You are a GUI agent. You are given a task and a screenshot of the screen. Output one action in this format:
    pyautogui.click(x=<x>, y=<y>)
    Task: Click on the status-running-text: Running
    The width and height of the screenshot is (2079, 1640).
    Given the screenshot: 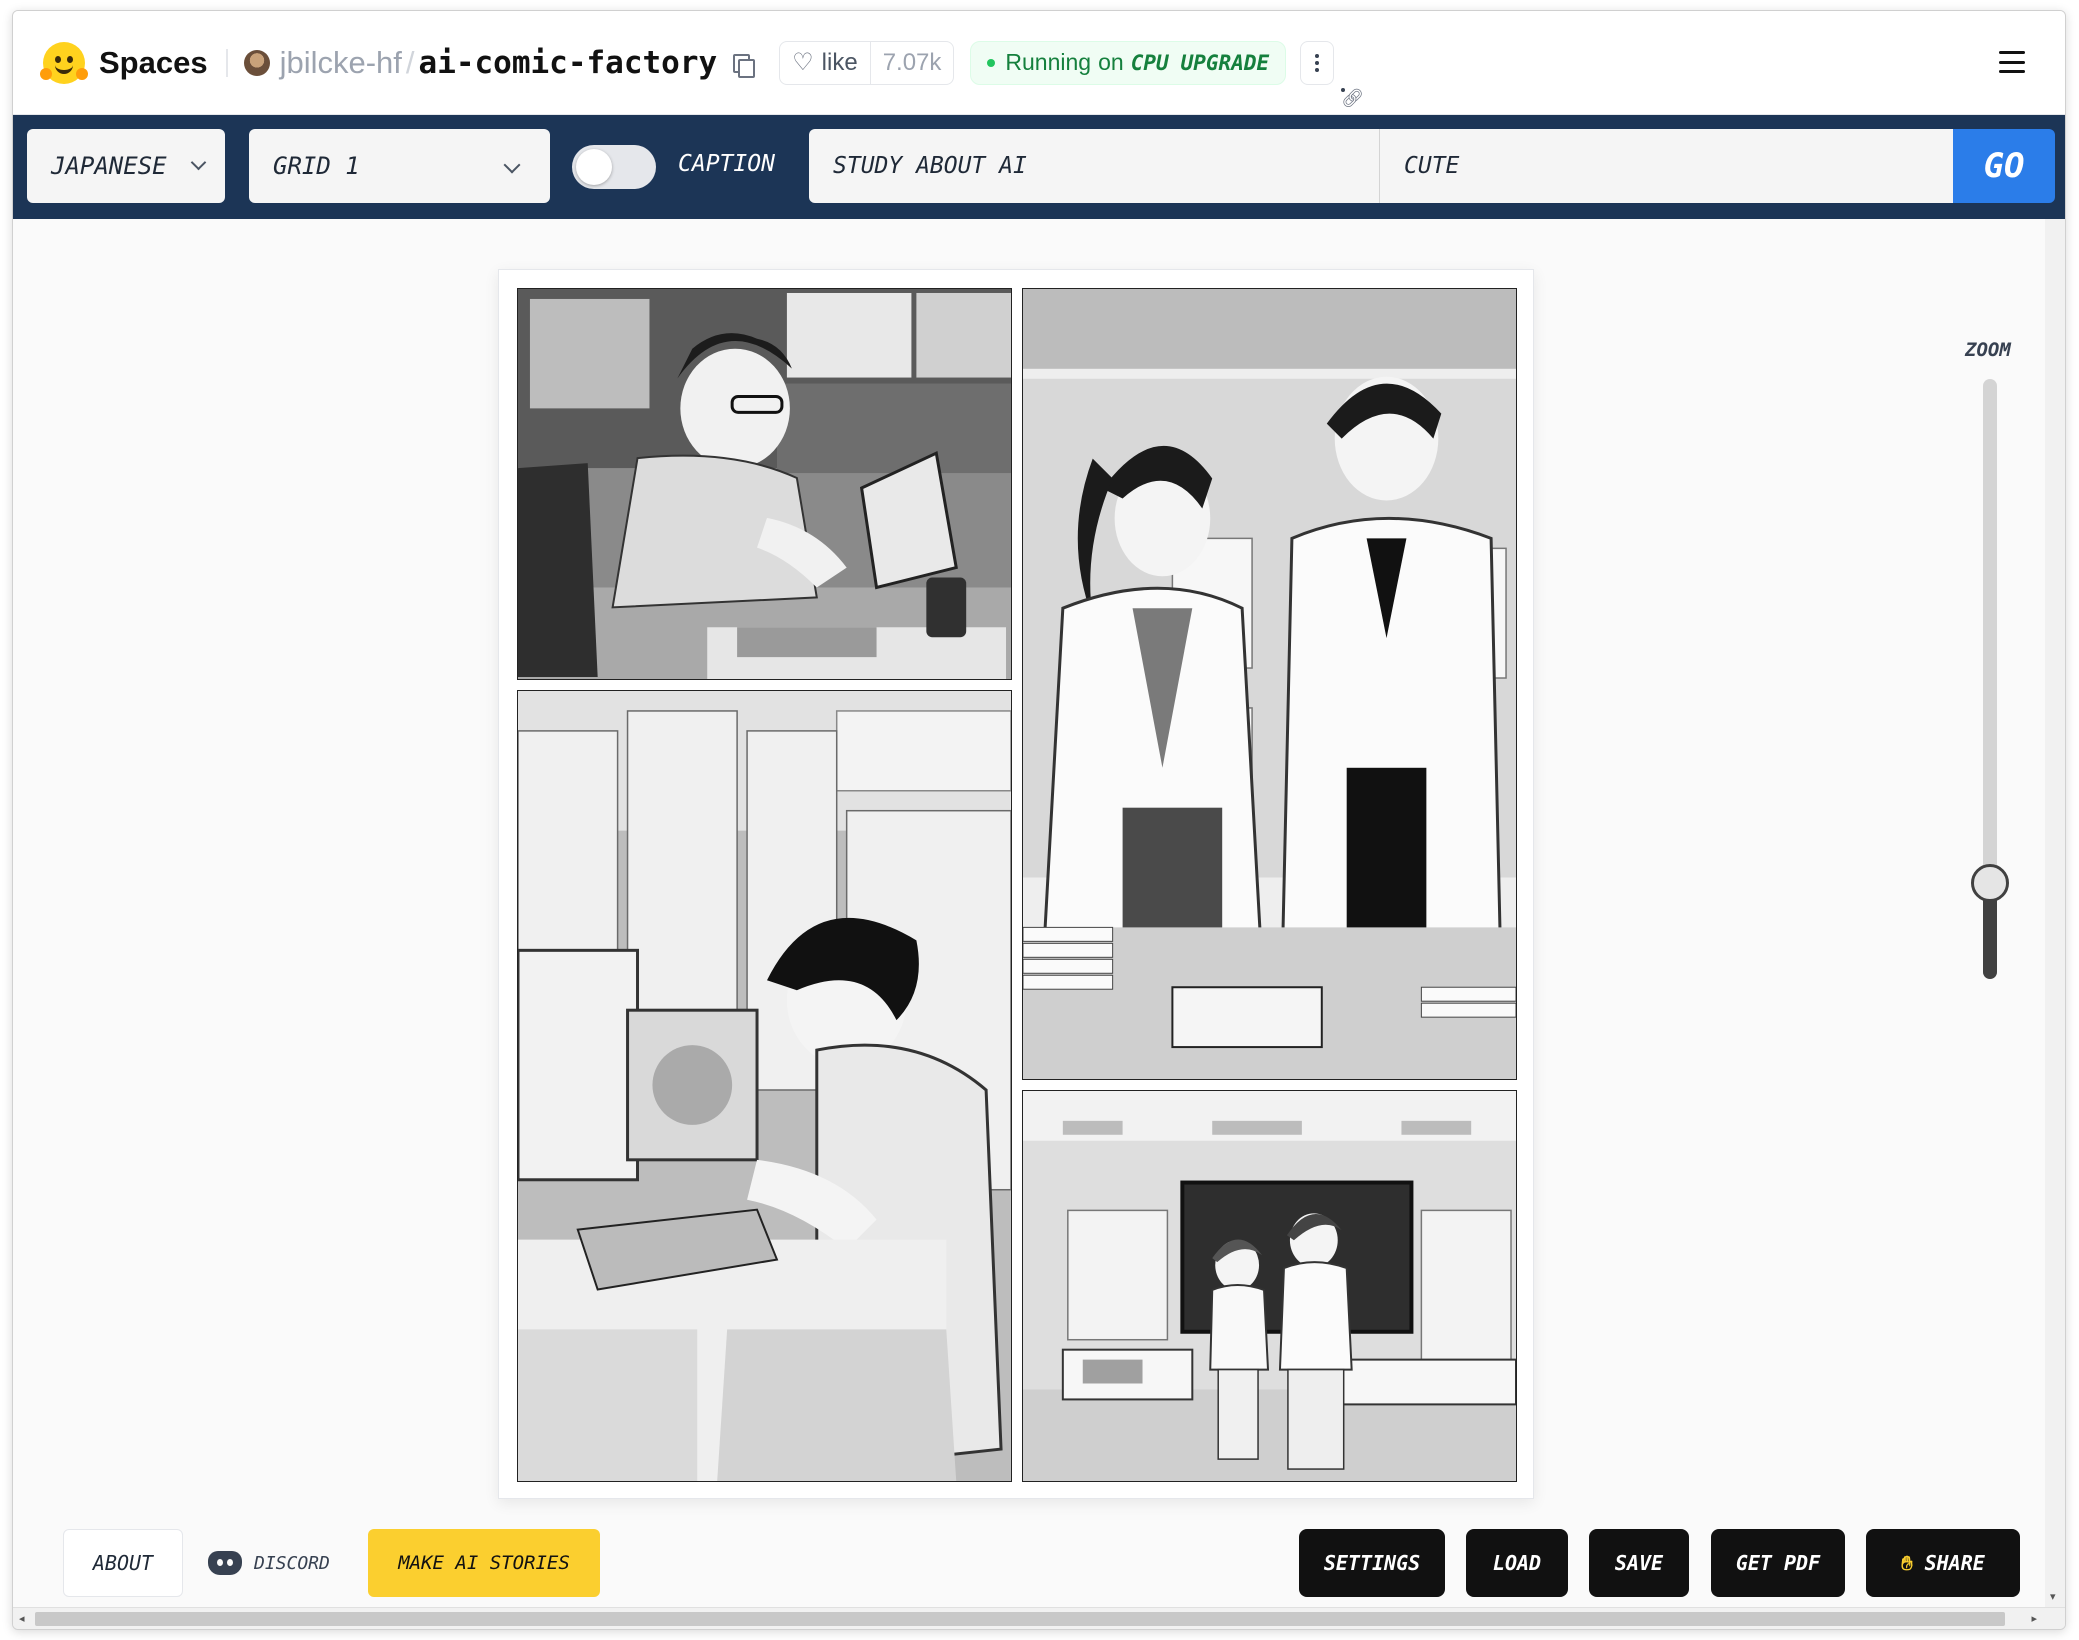 What is the action you would take?
    pyautogui.click(x=1048, y=62)
    